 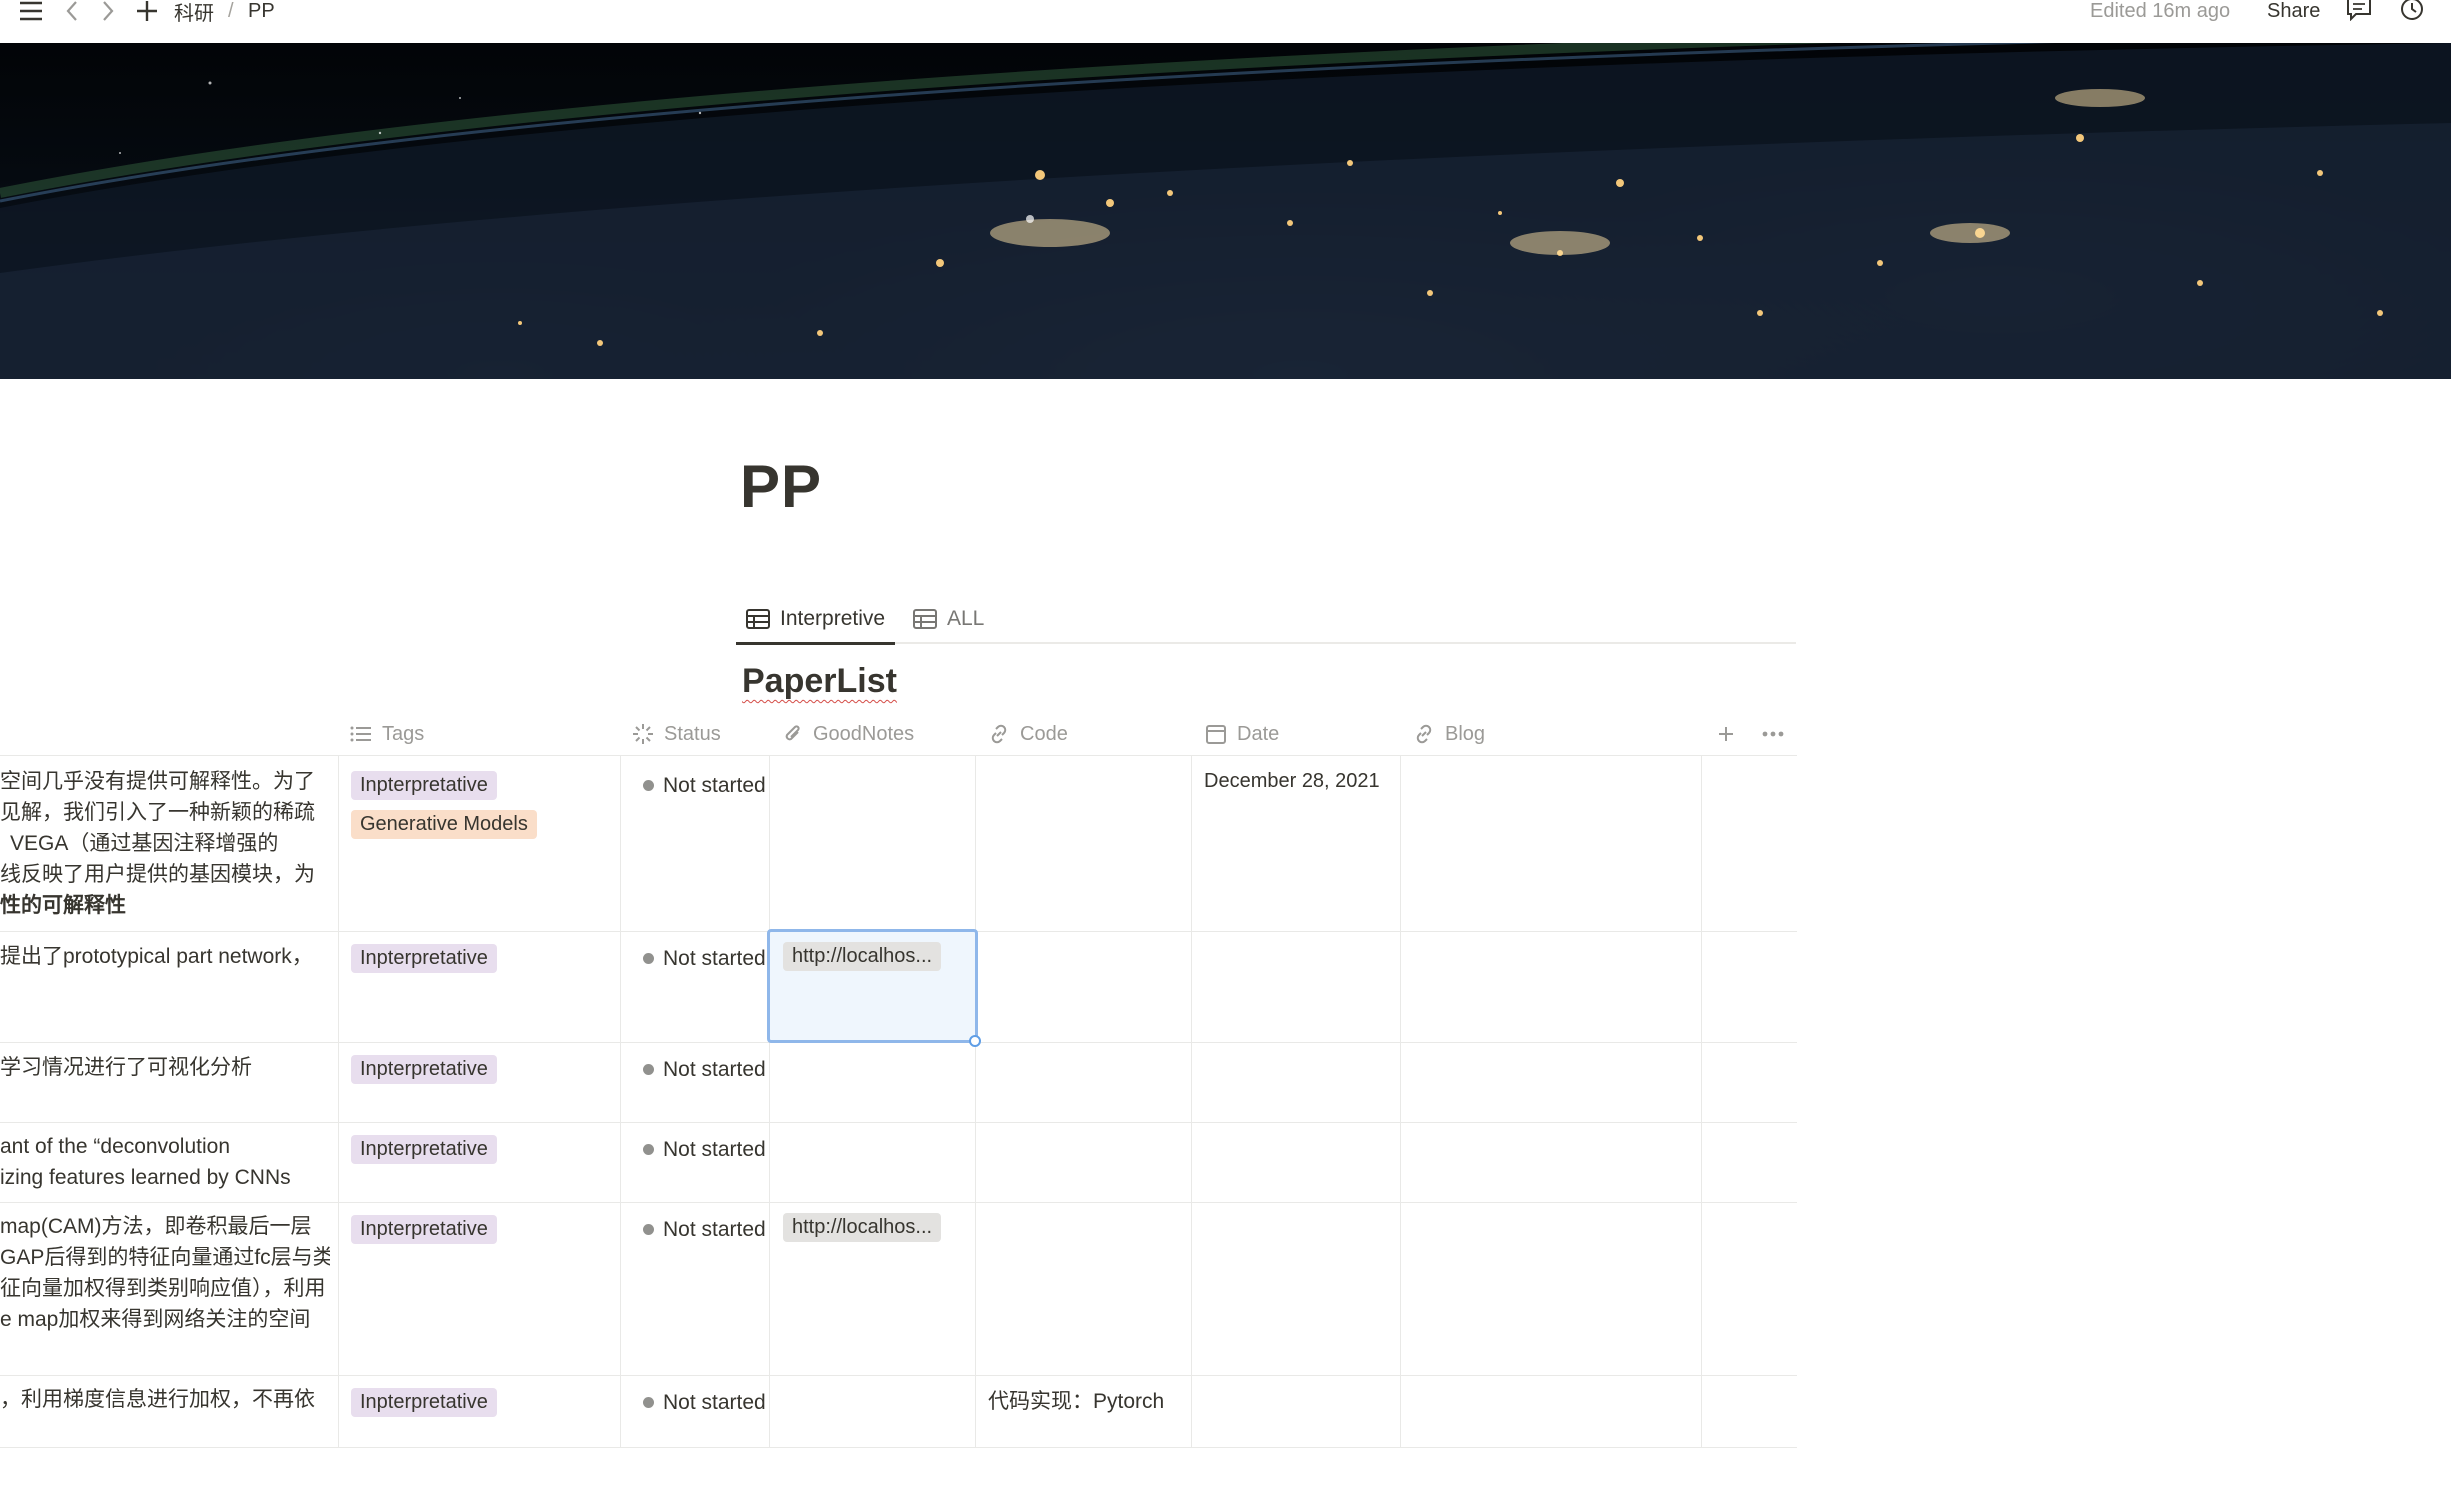 I want to click on description-line: 线反映了用户提供的基因模块，为, so click(x=157, y=874).